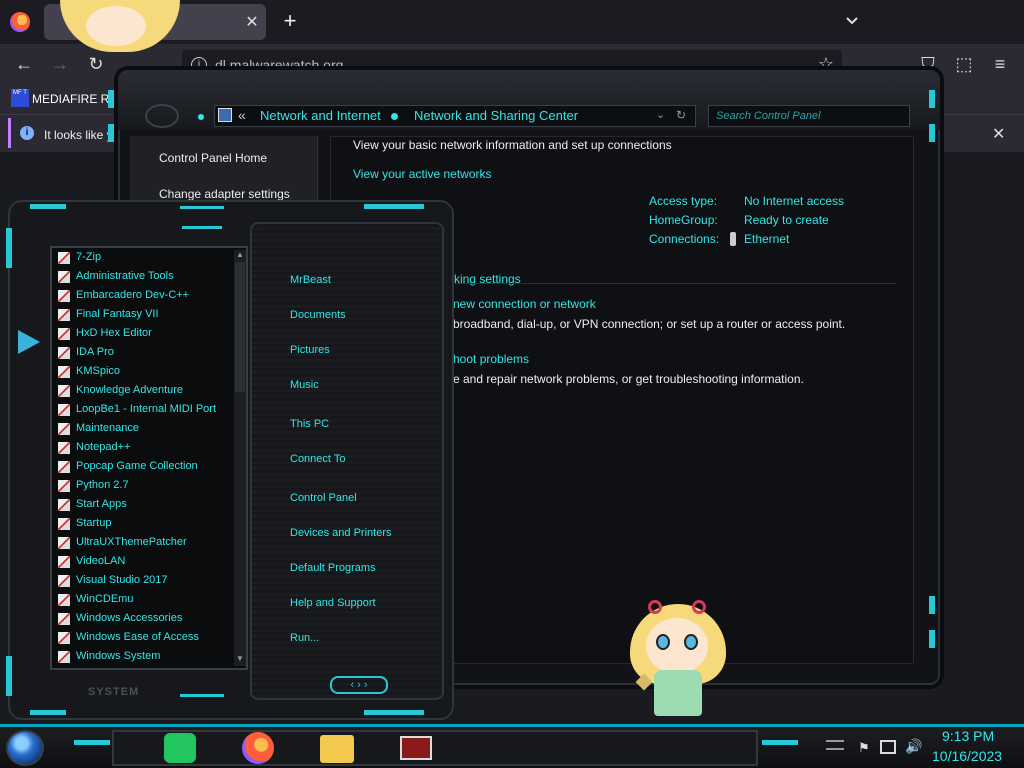  I want to click on reload-button: ↻, so click(96, 64).